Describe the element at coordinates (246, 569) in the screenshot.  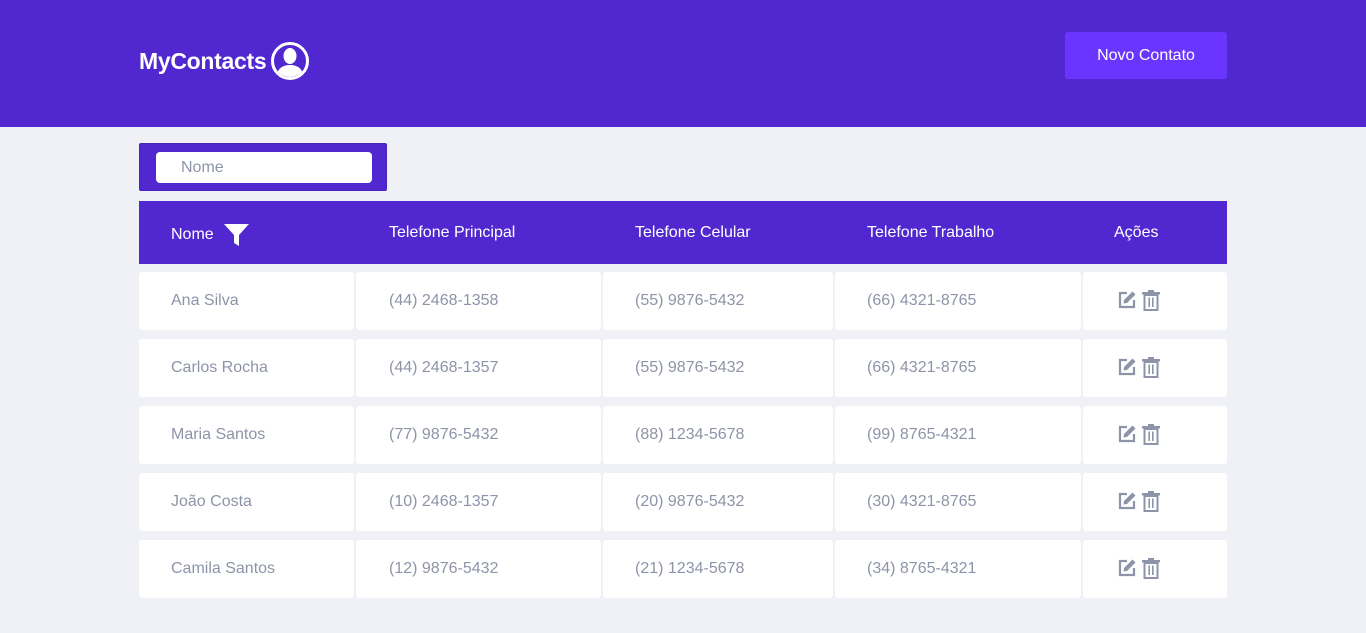
I see `contact-name: Camila Santos` at that location.